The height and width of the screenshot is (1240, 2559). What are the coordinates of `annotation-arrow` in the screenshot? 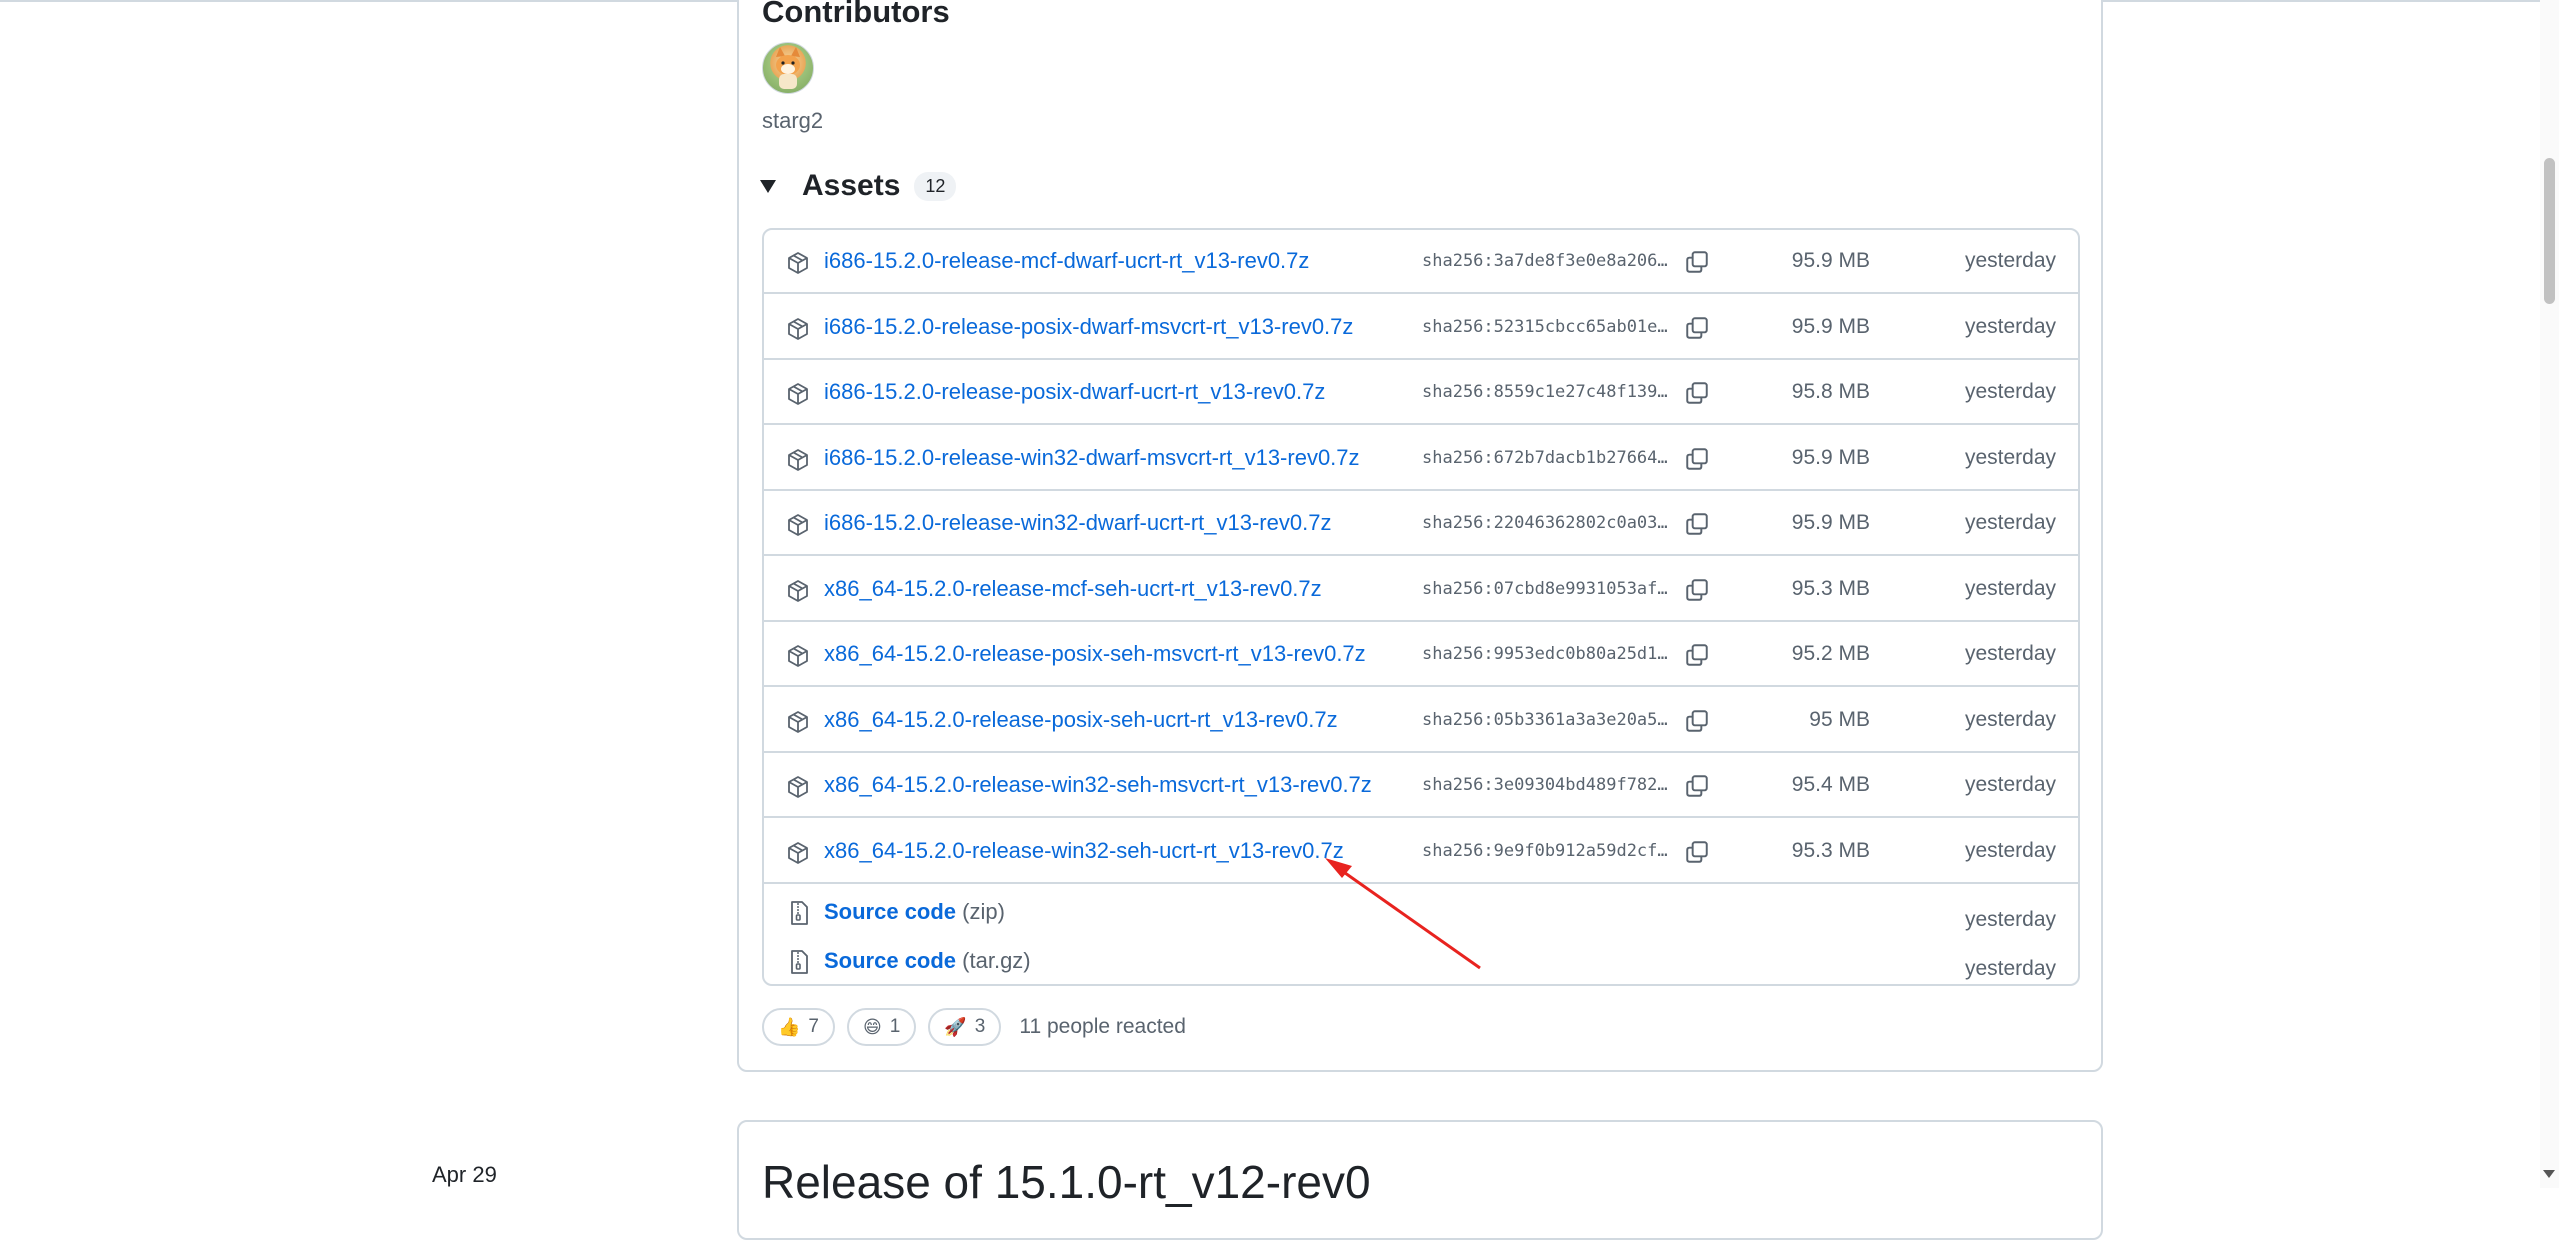 It's located at (1403, 914).